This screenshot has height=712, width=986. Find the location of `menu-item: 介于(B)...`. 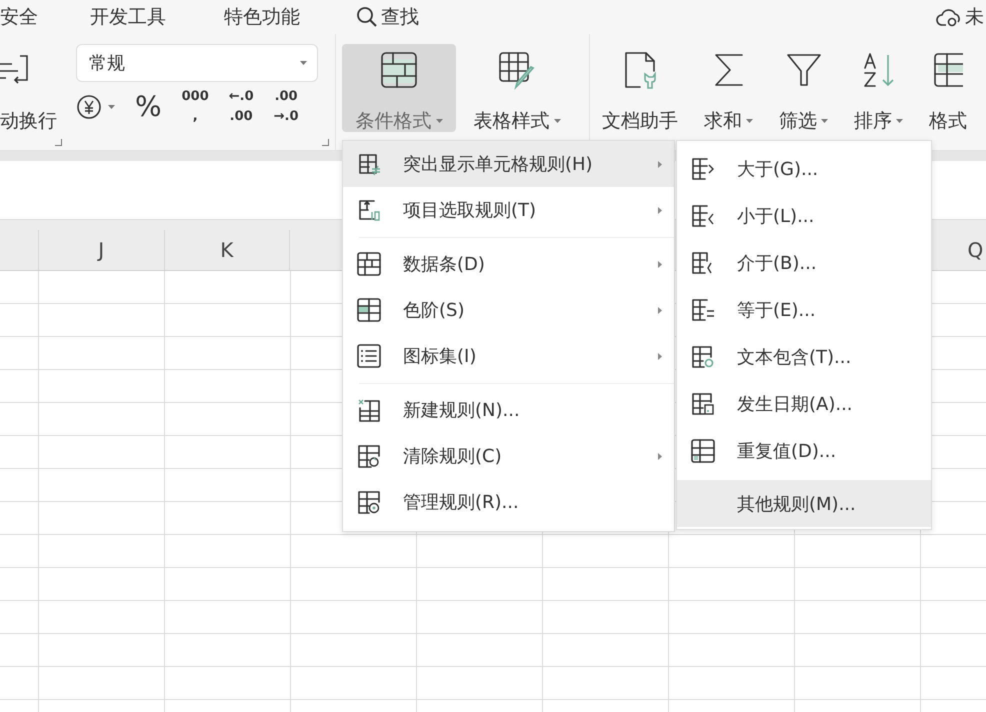

menu-item: 介于(B)... is located at coordinates (804, 262).